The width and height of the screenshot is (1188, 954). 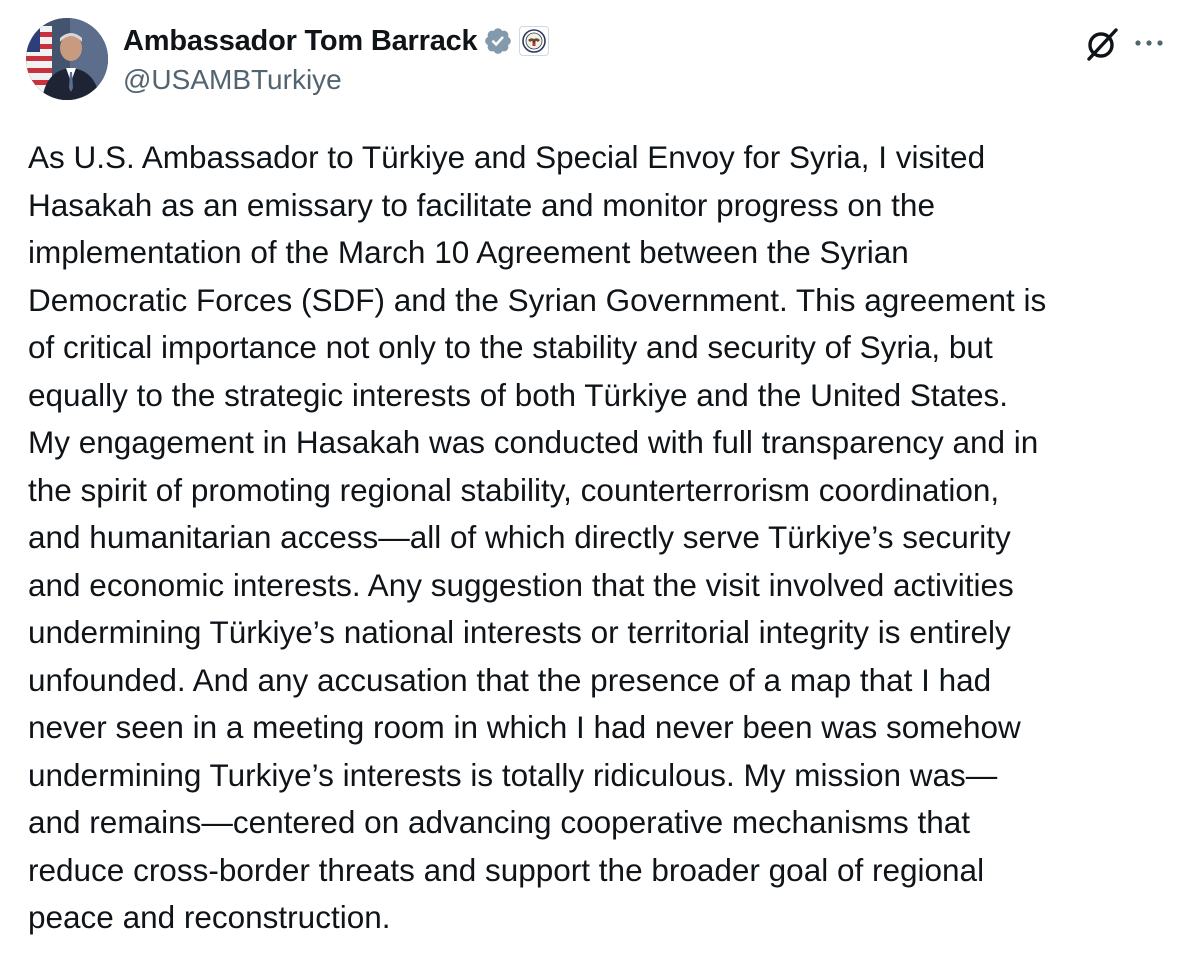 I want to click on grok-icon, so click(x=1102, y=44).